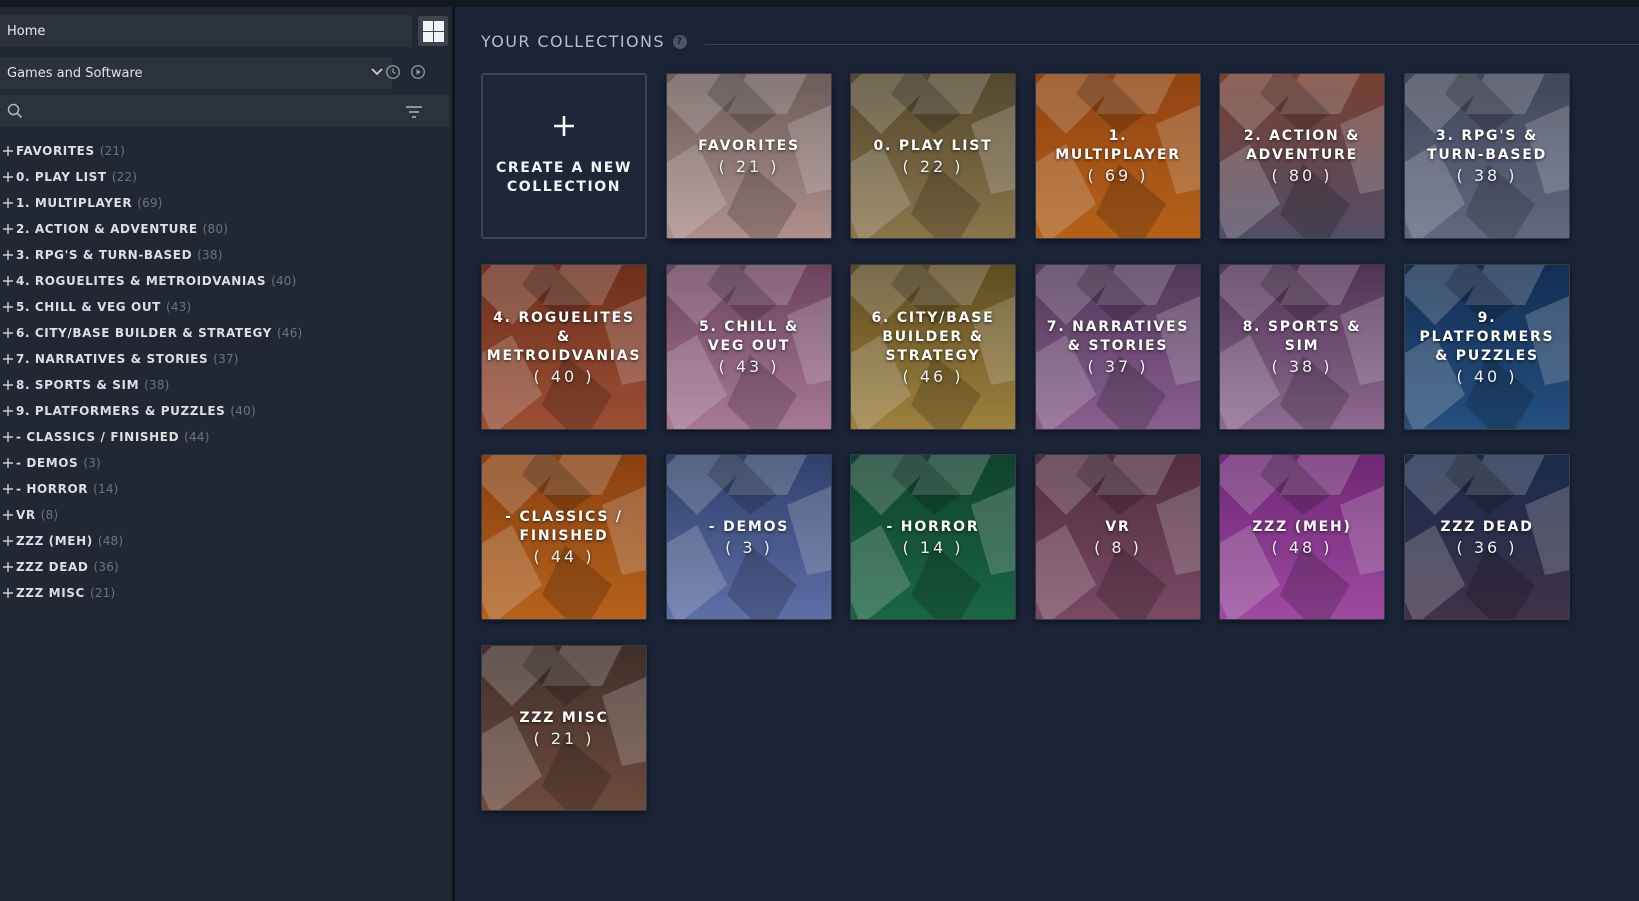  What do you see at coordinates (225, 255) in the screenshot?
I see `sidebar-collection-item: 3. RPG'S & TURN-BASED (38)` at bounding box center [225, 255].